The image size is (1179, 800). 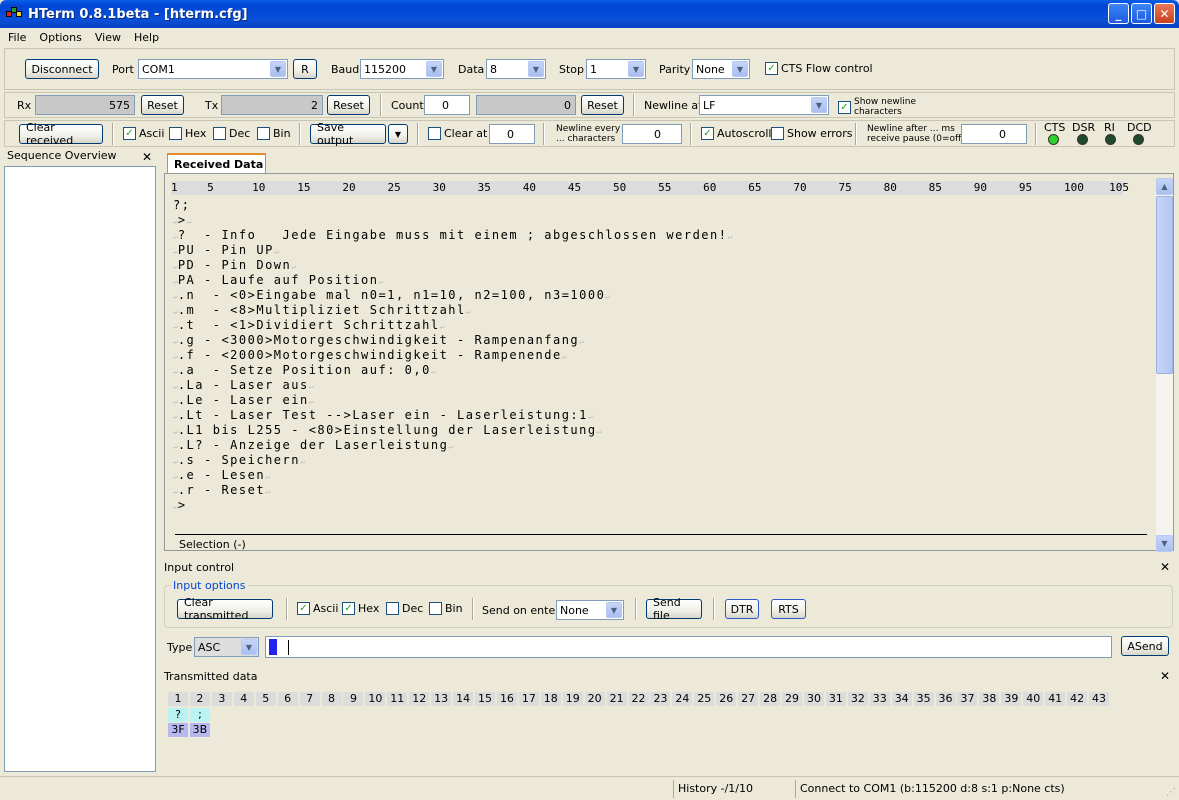 What do you see at coordinates (819, 68) in the screenshot?
I see `cts-flow-control-checkbox: ✓ CTS Flow control` at bounding box center [819, 68].